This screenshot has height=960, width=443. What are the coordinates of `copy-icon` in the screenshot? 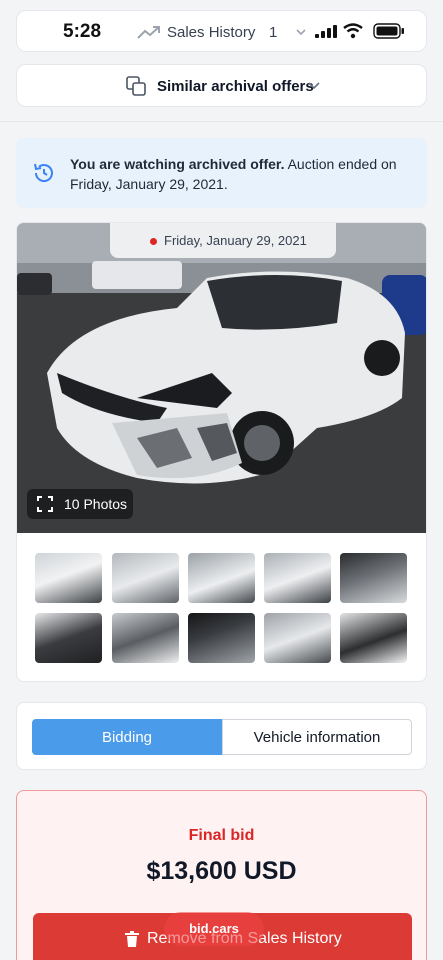 It's located at (136, 86).